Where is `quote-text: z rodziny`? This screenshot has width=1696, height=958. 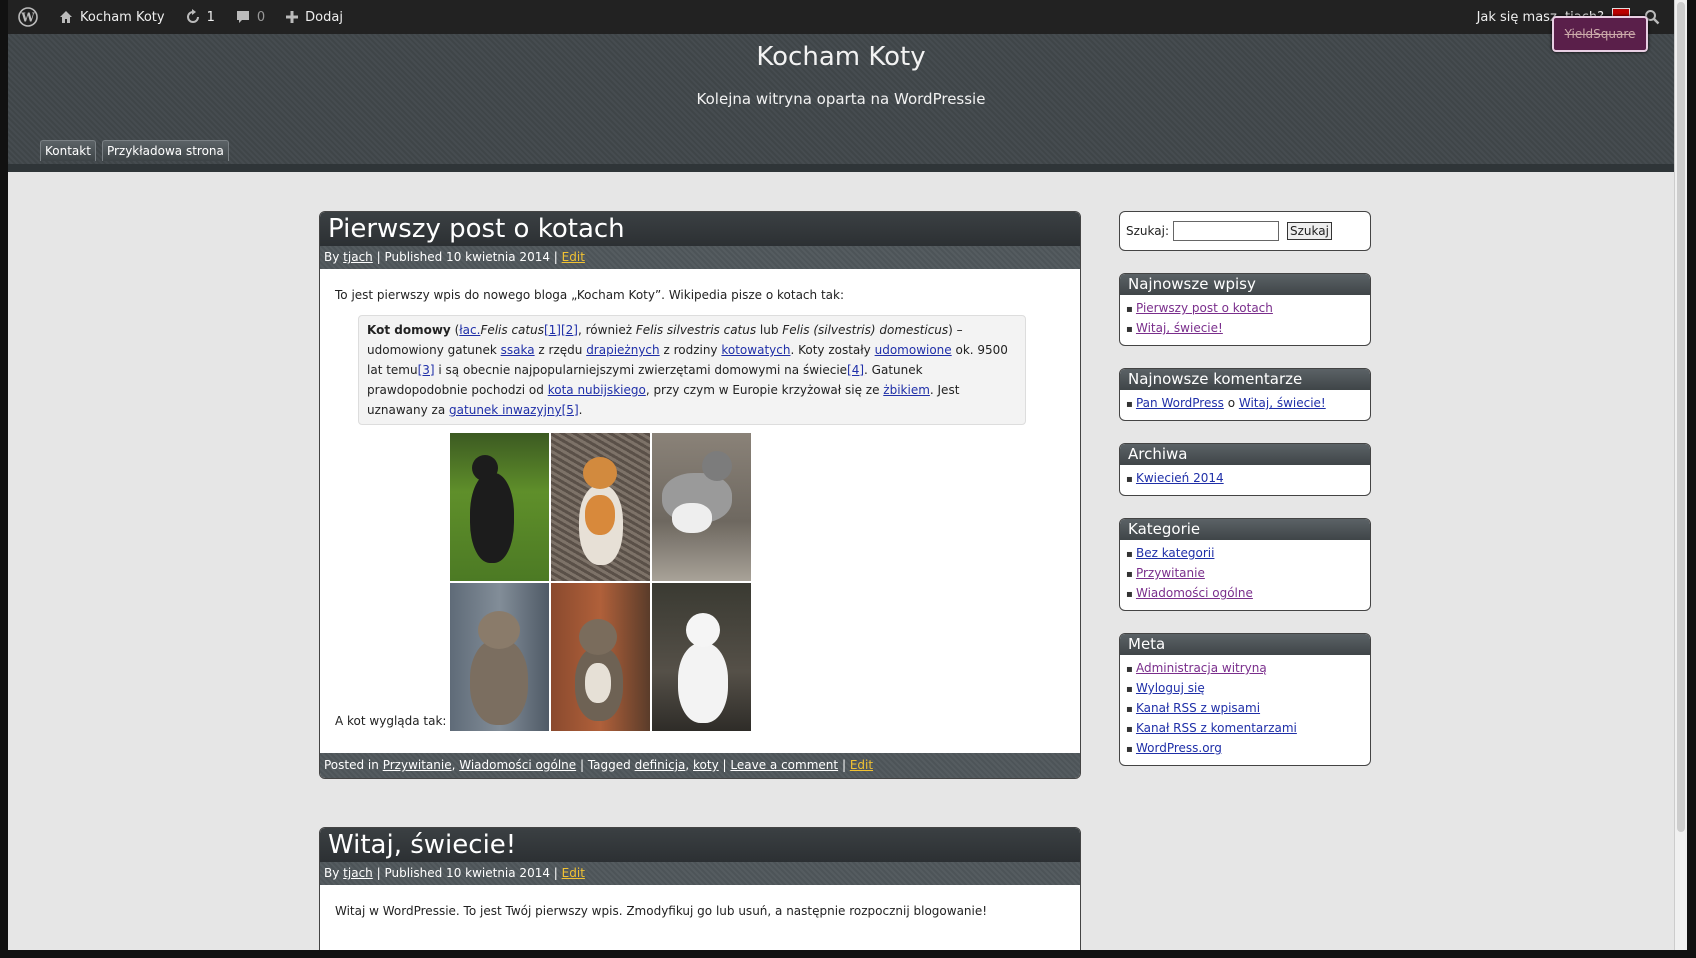 quote-text: z rodziny is located at coordinates (690, 350).